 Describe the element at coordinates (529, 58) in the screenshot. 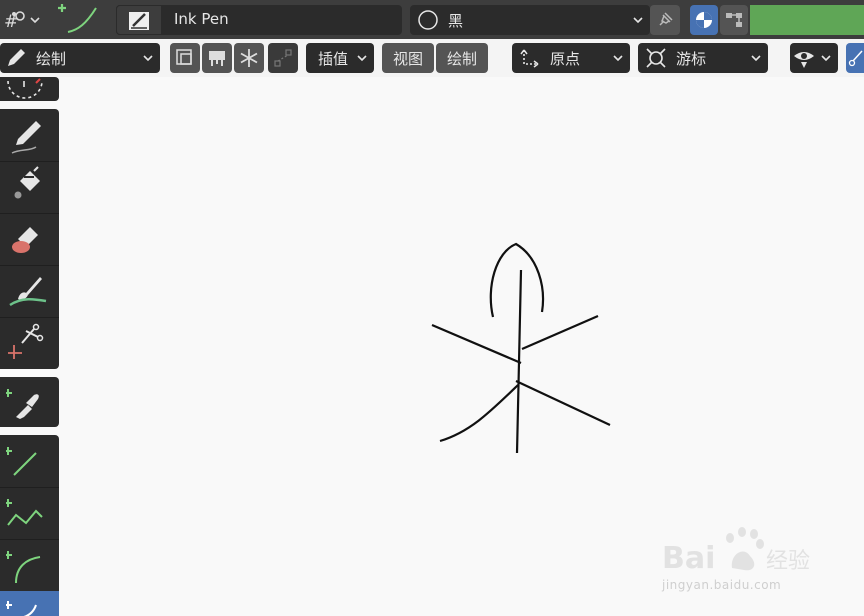

I see `axis-origin-icon` at that location.